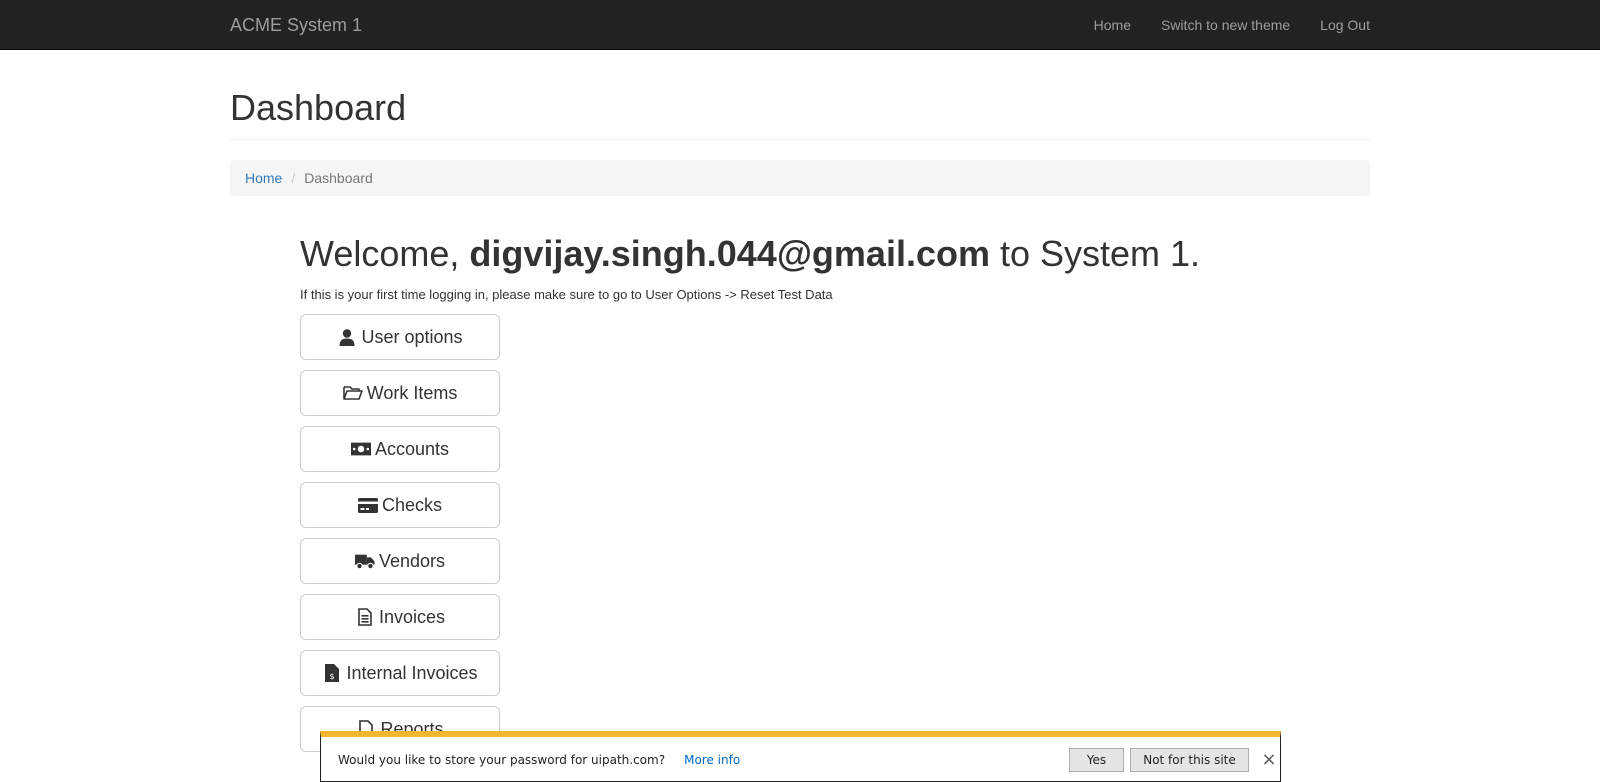 The height and width of the screenshot is (782, 1600). I want to click on user-options-button: User options, so click(400, 337).